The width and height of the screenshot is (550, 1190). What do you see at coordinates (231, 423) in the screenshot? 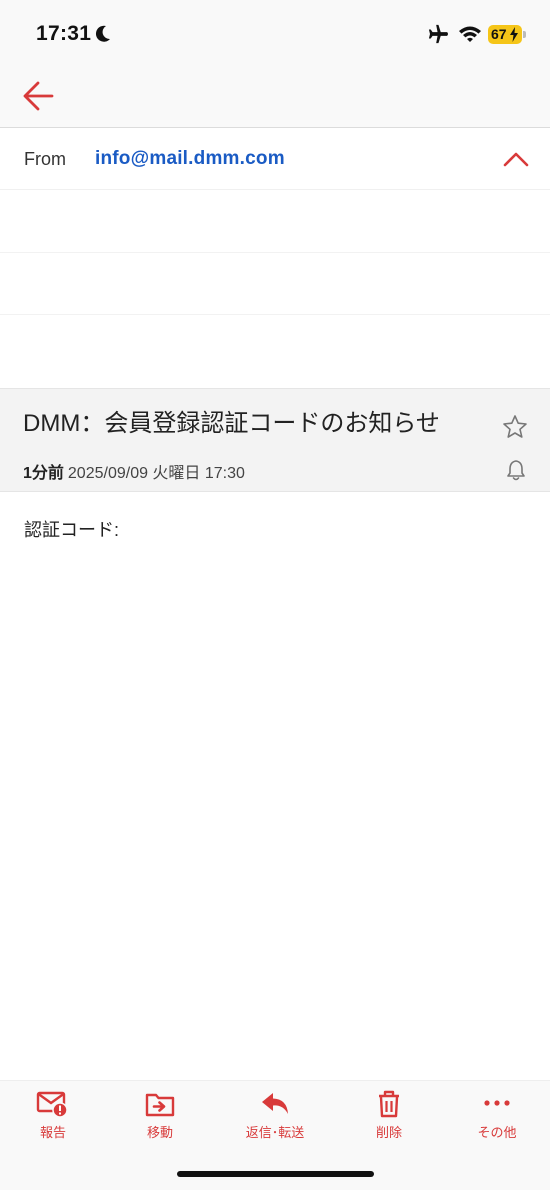
I see `email-subject: DMM：会員登録認証コードのお知らせ` at bounding box center [231, 423].